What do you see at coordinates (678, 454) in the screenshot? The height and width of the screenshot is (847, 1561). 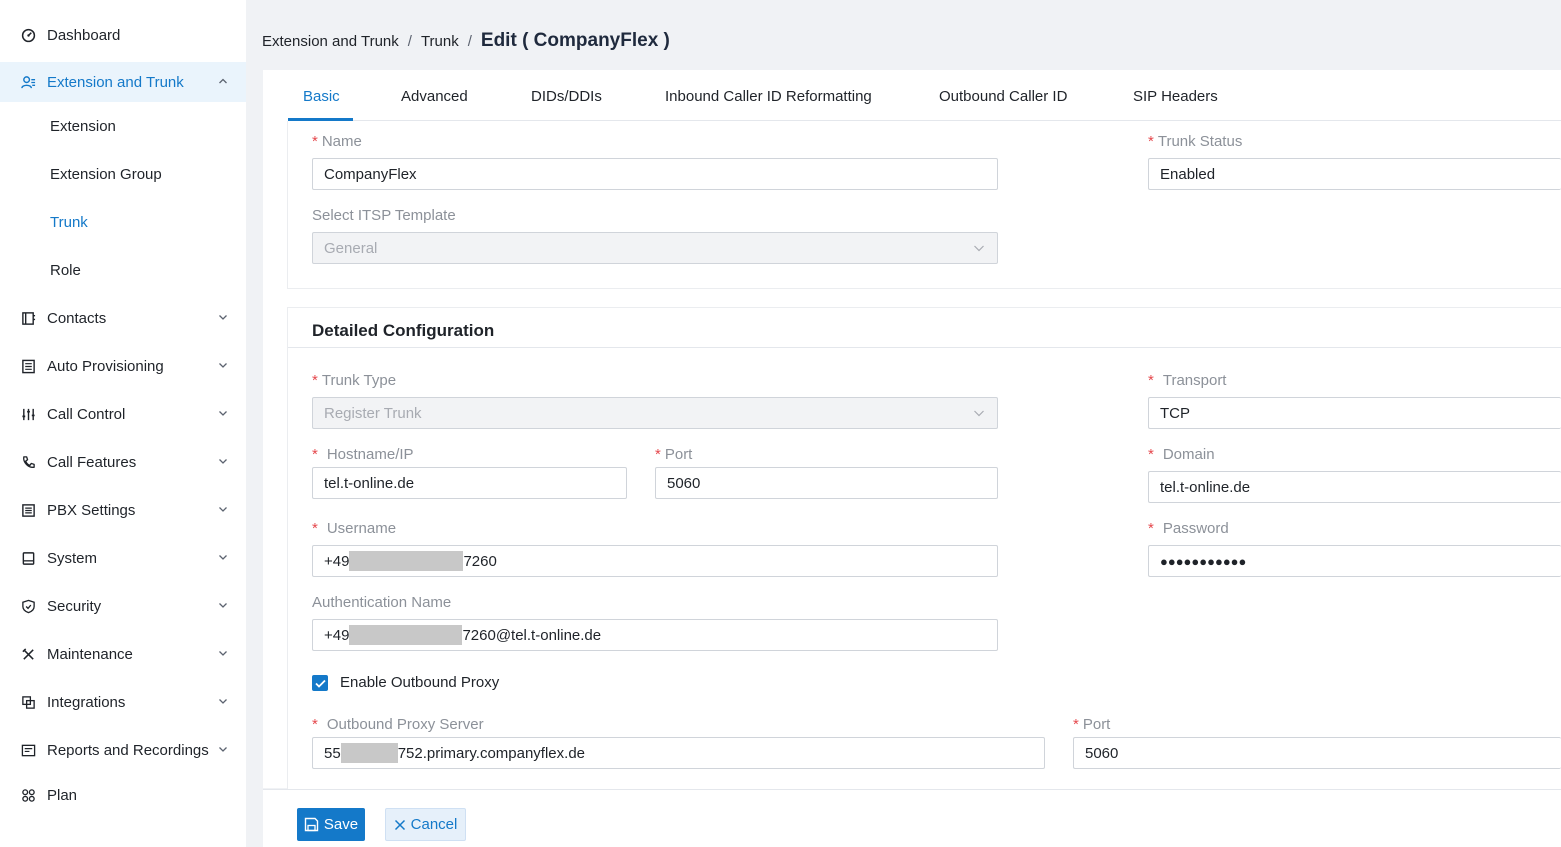 I see `port-label-text: Port` at bounding box center [678, 454].